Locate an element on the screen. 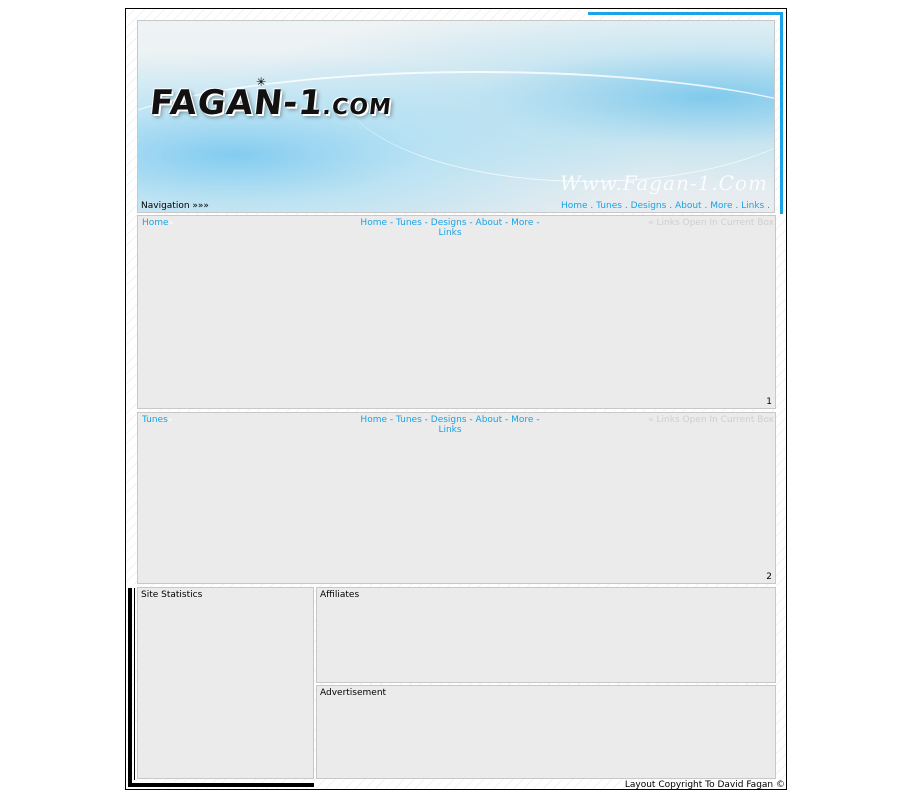 This screenshot has height=800, width=900. box2-link-home: Home is located at coordinates (373, 420).